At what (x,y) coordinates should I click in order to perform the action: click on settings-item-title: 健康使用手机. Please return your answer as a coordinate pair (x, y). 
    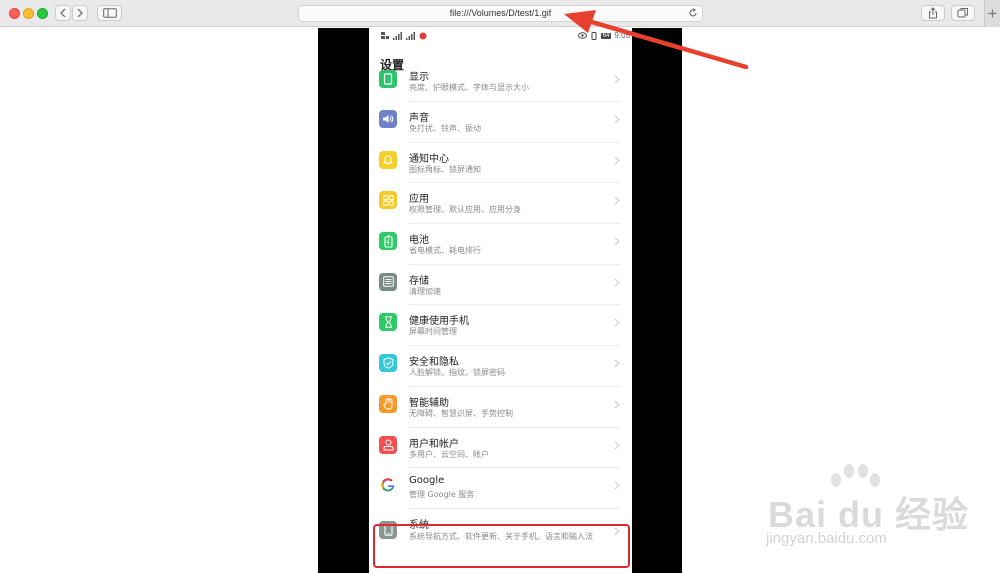
    Looking at the image, I should click on (439, 322).